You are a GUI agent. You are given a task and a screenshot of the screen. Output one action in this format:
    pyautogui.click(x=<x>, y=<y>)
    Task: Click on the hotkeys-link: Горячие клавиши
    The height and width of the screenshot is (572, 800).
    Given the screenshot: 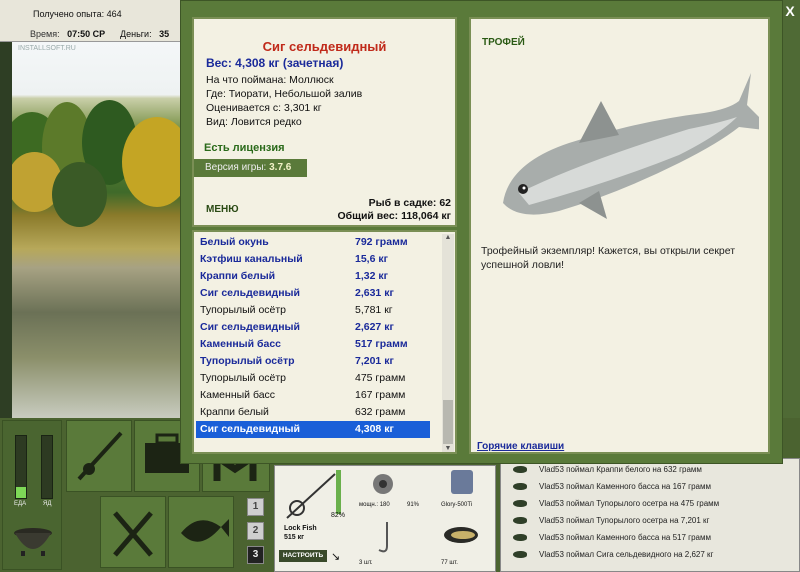 What is the action you would take?
    pyautogui.click(x=520, y=446)
    